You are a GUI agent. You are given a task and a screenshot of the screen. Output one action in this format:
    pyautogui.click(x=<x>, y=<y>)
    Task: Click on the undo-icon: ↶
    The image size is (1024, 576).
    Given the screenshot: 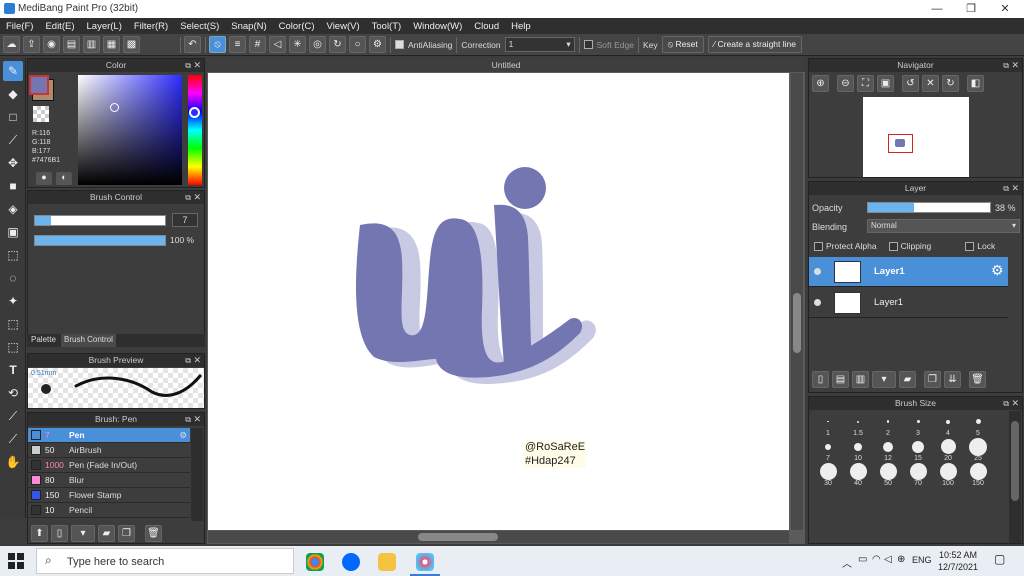 What is the action you would take?
    pyautogui.click(x=192, y=44)
    